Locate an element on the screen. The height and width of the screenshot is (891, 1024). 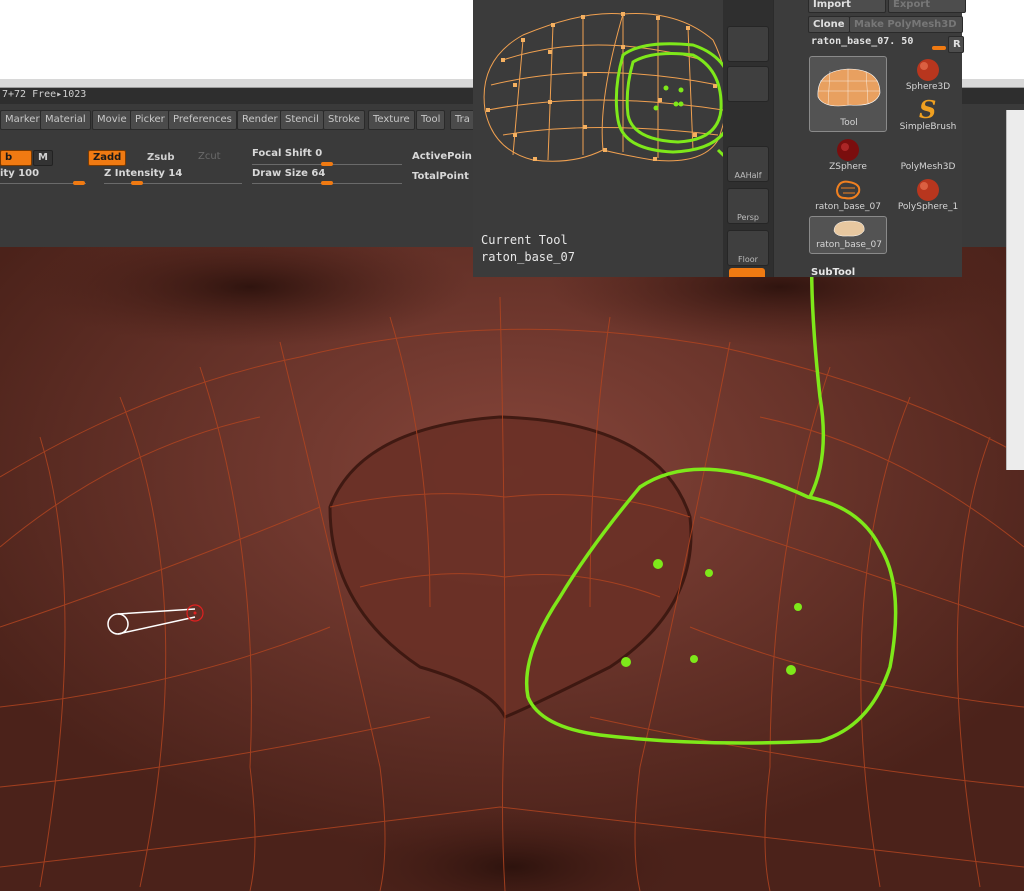
menu-material: Material is located at coordinates (65, 120).